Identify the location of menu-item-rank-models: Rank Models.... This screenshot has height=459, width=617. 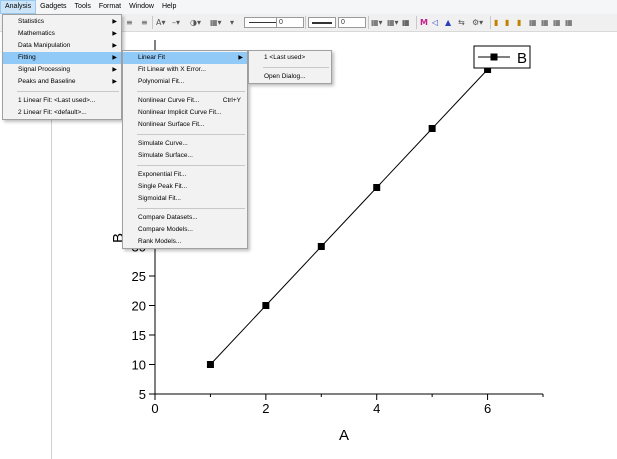
(185, 242).